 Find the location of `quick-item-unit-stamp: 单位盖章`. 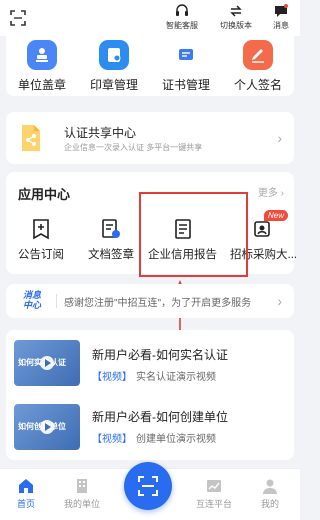

quick-item-unit-stamp: 单位盖章 is located at coordinates (42, 66).